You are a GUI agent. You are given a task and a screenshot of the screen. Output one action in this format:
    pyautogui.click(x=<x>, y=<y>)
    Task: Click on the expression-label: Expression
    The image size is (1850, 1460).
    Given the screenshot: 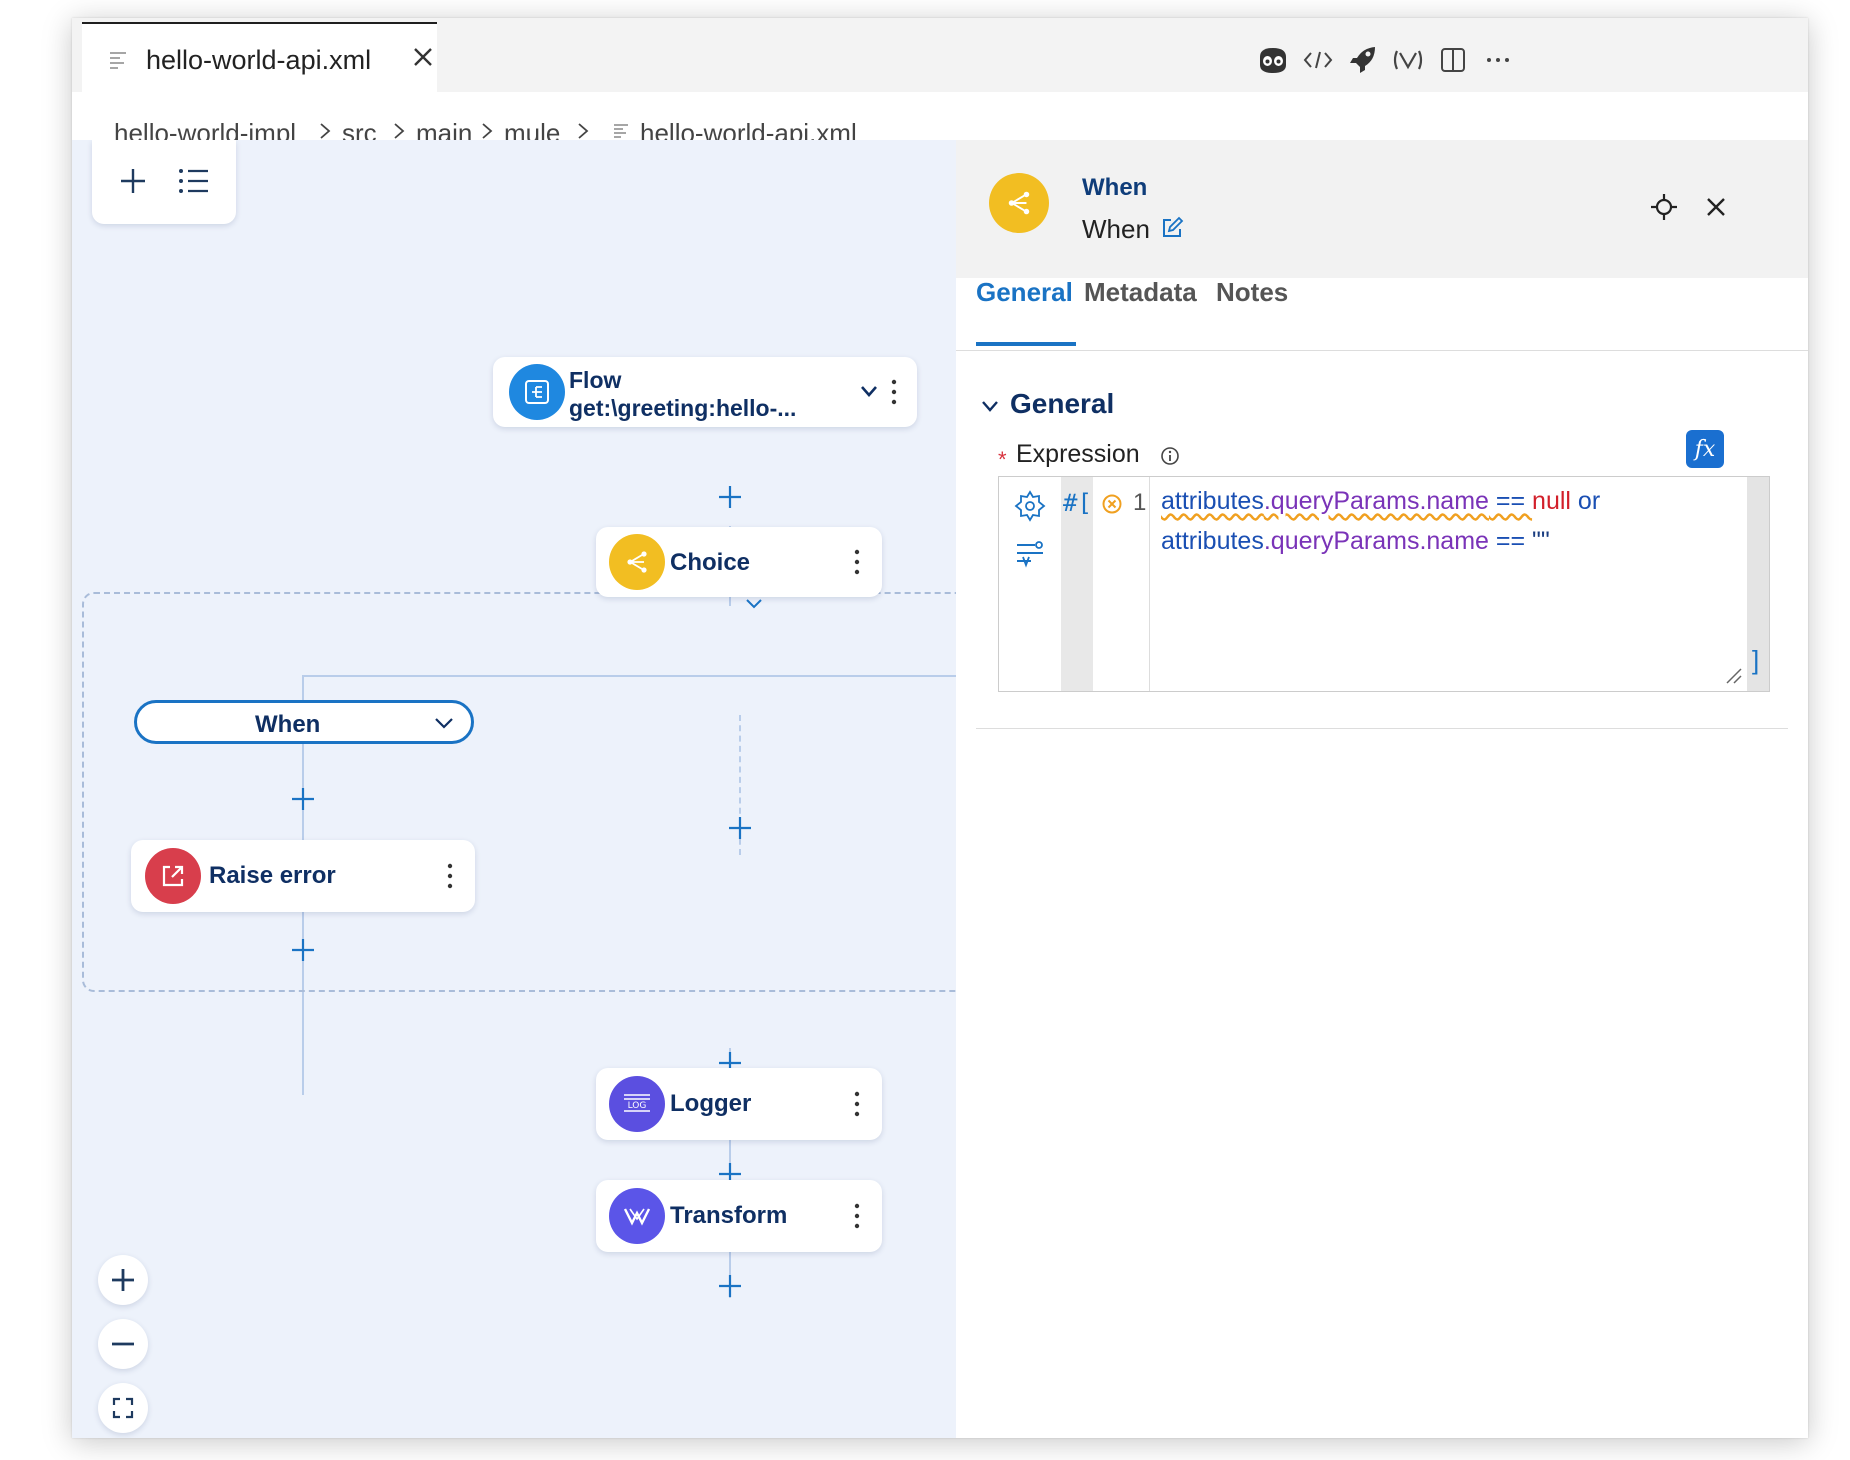 What is the action you would take?
    pyautogui.click(x=1078, y=454)
    